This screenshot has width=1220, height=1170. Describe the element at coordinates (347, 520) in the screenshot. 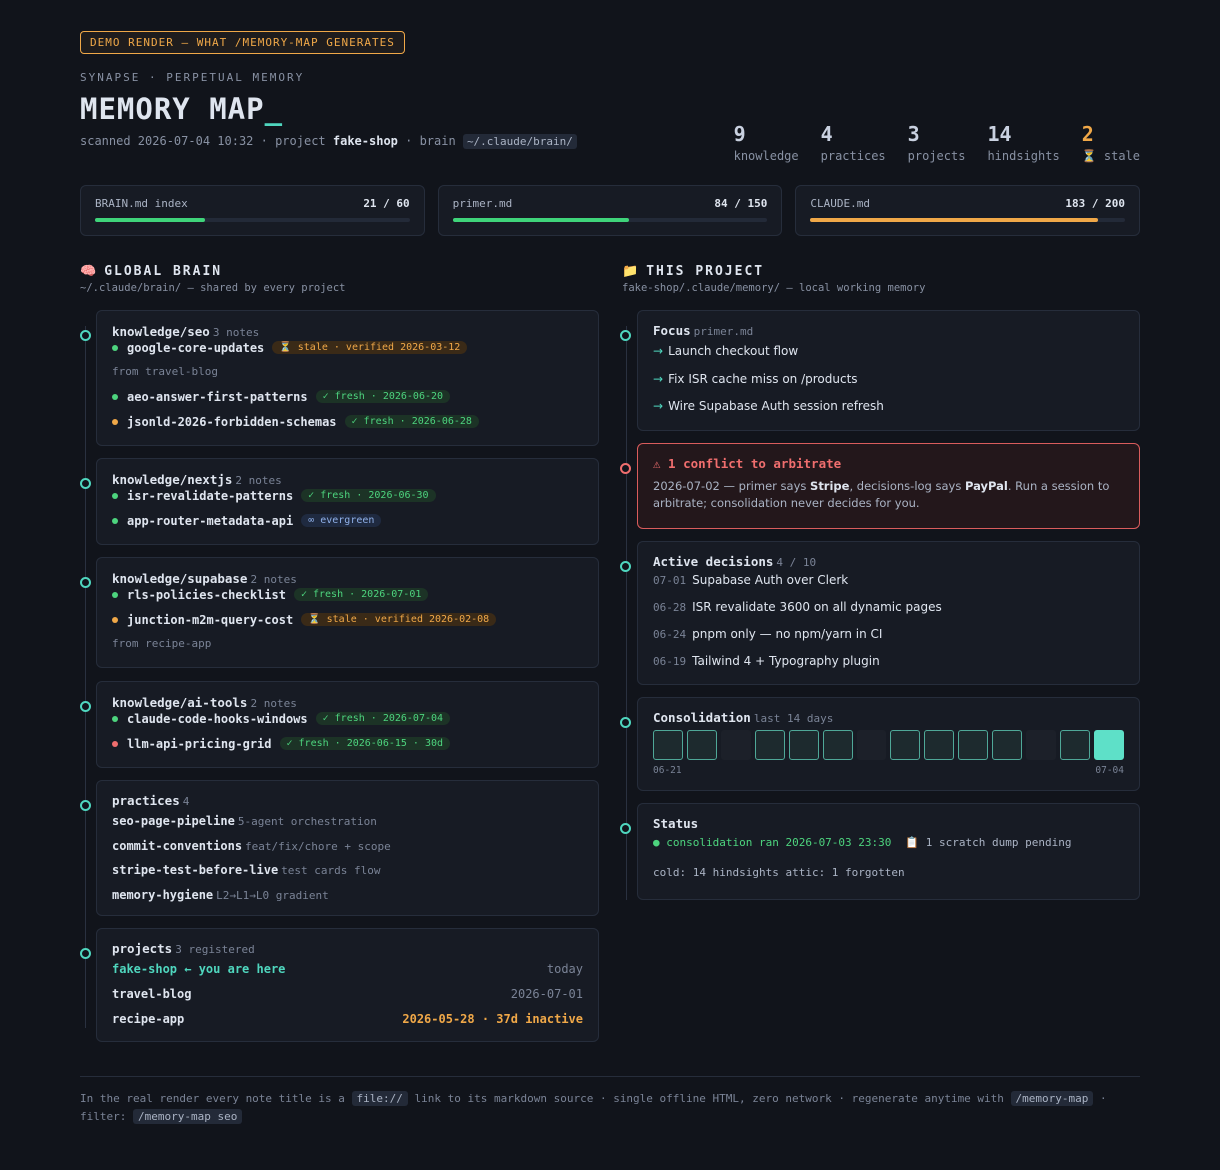

I see `note-row: app-router-metadata-api ∞ evergreen` at that location.